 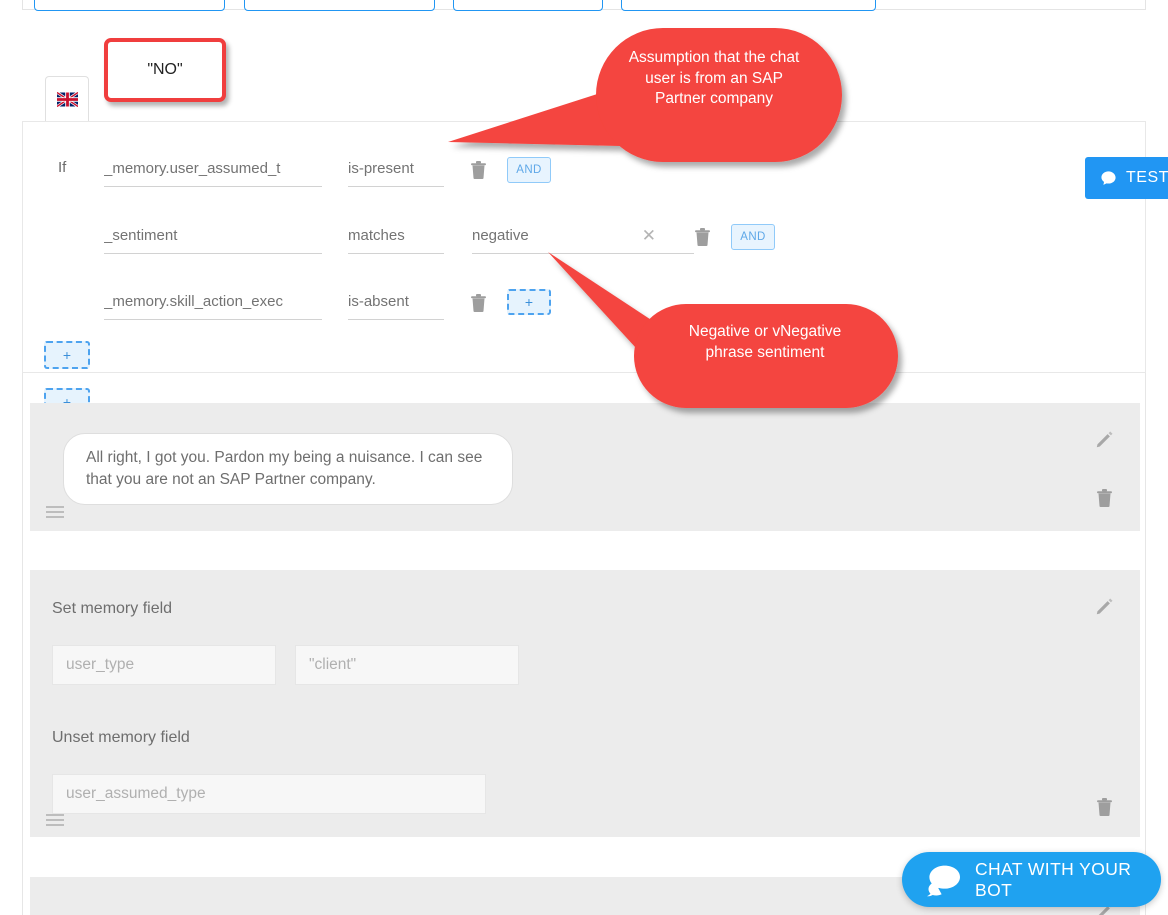 I want to click on test-button: TEST, so click(x=1126, y=178).